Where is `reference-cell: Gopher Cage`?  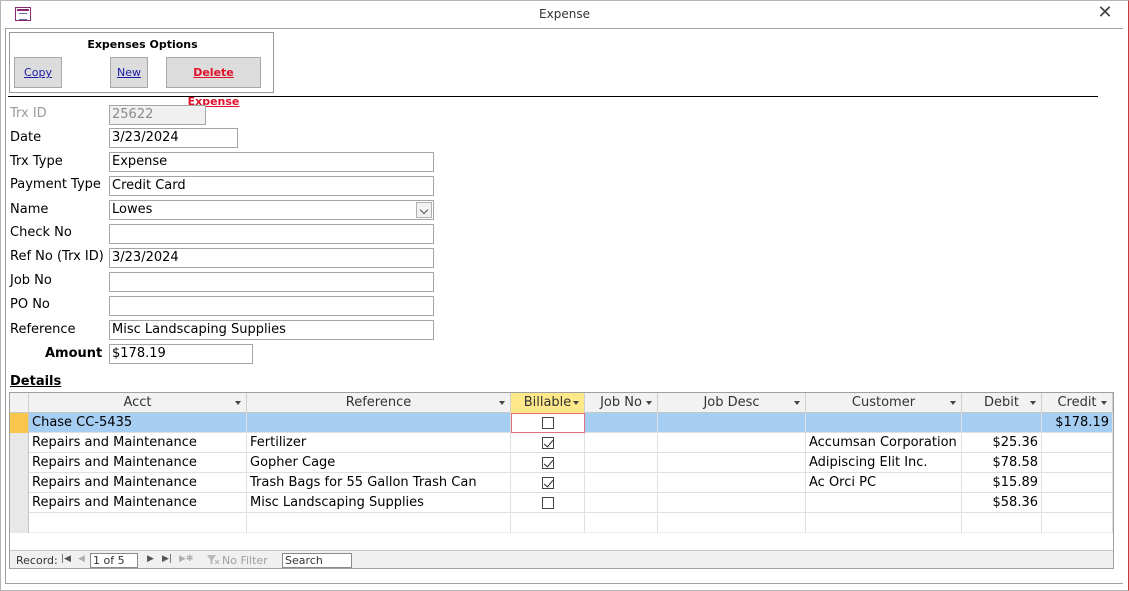
reference-cell: Gopher Cage is located at coordinates (379, 463).